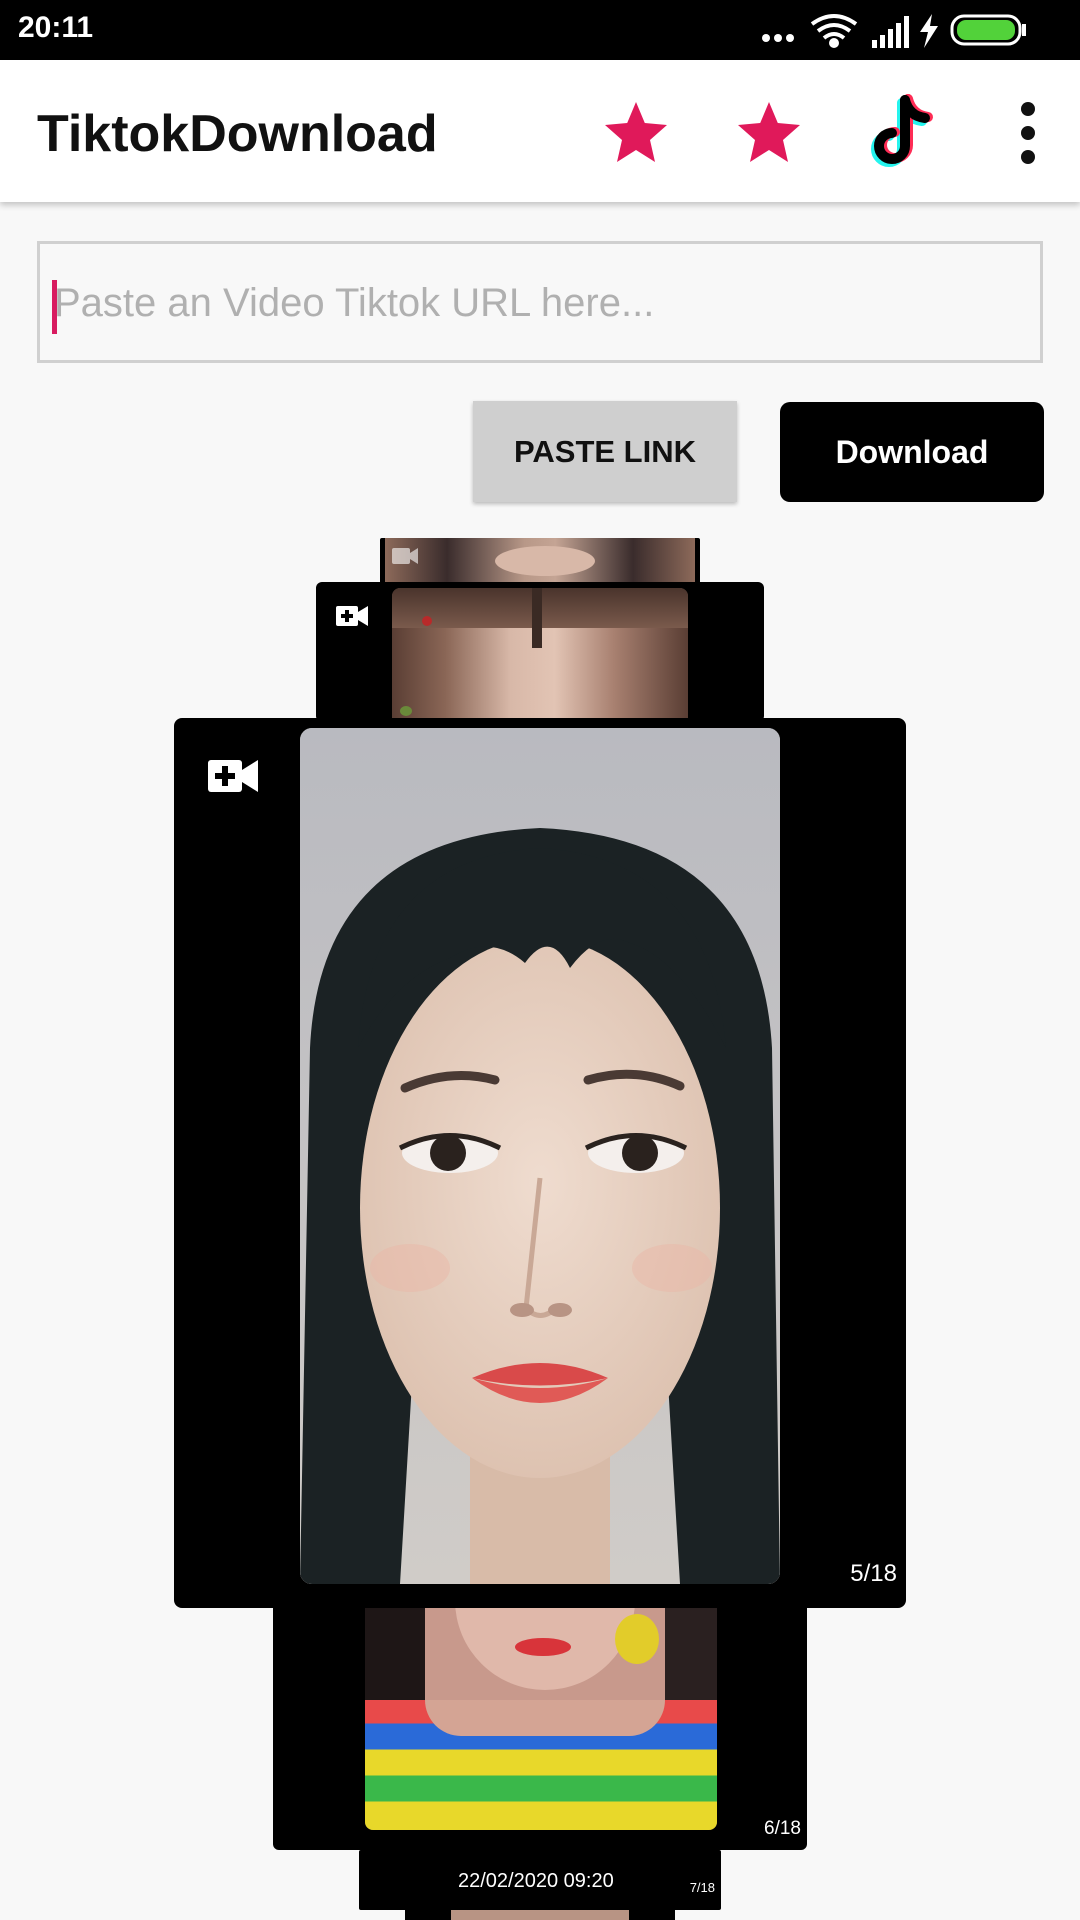  What do you see at coordinates (605, 451) in the screenshot?
I see `paste-link-button: PASTE LINK` at bounding box center [605, 451].